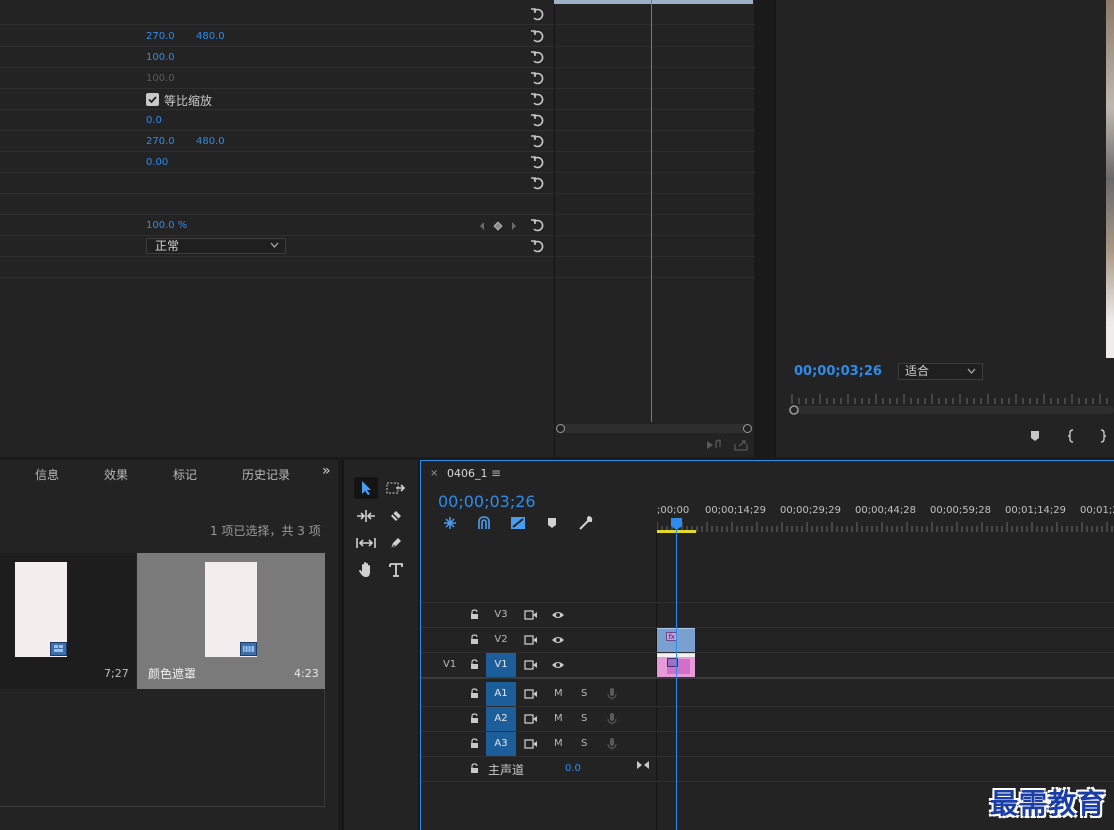 The width and height of the screenshot is (1114, 830). I want to click on tab-effects: 效果, so click(116, 474).